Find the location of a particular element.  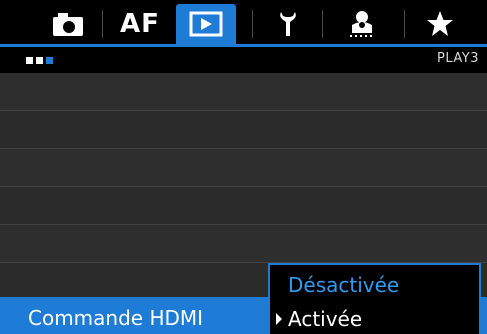

tab-my-menu is located at coordinates (362, 24).